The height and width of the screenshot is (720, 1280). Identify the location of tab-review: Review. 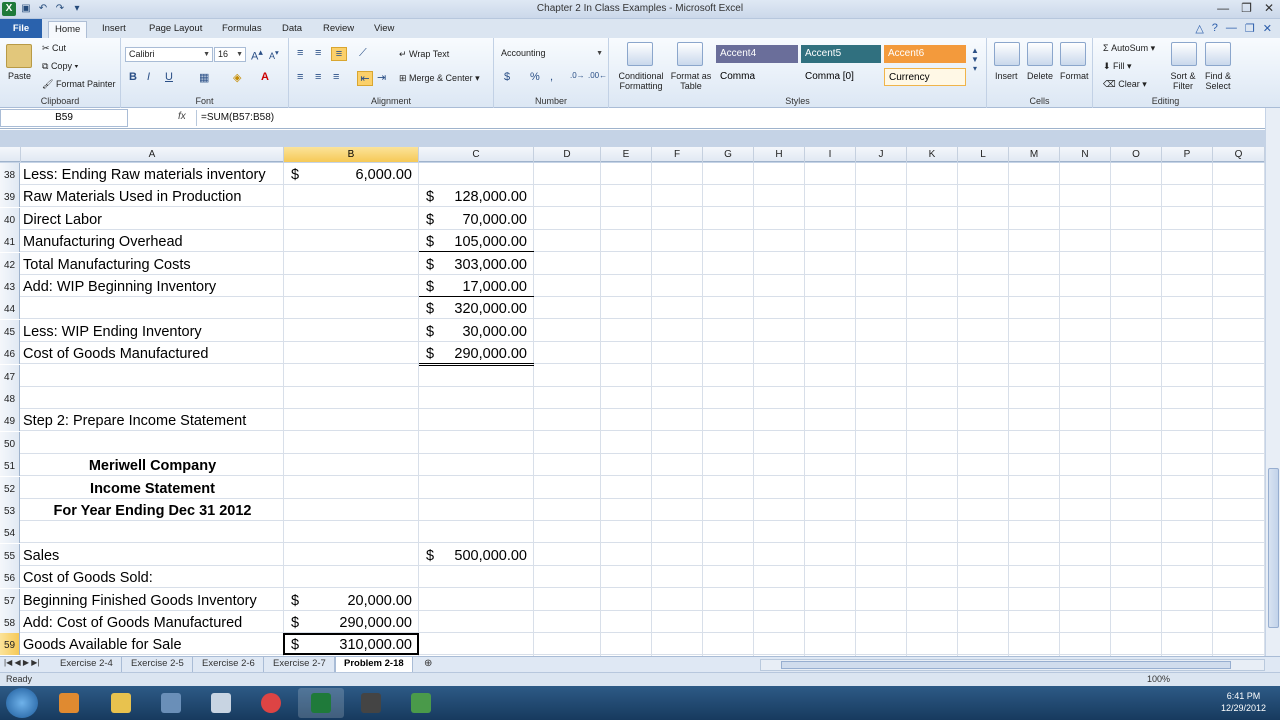
(338, 29).